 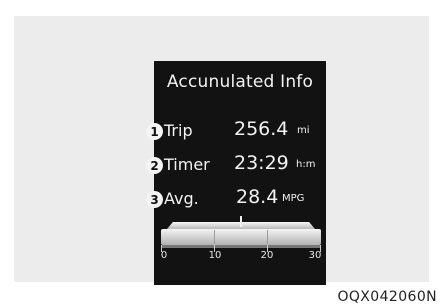 What do you see at coordinates (267, 255) in the screenshot?
I see `gauge-tick-label: 20` at bounding box center [267, 255].